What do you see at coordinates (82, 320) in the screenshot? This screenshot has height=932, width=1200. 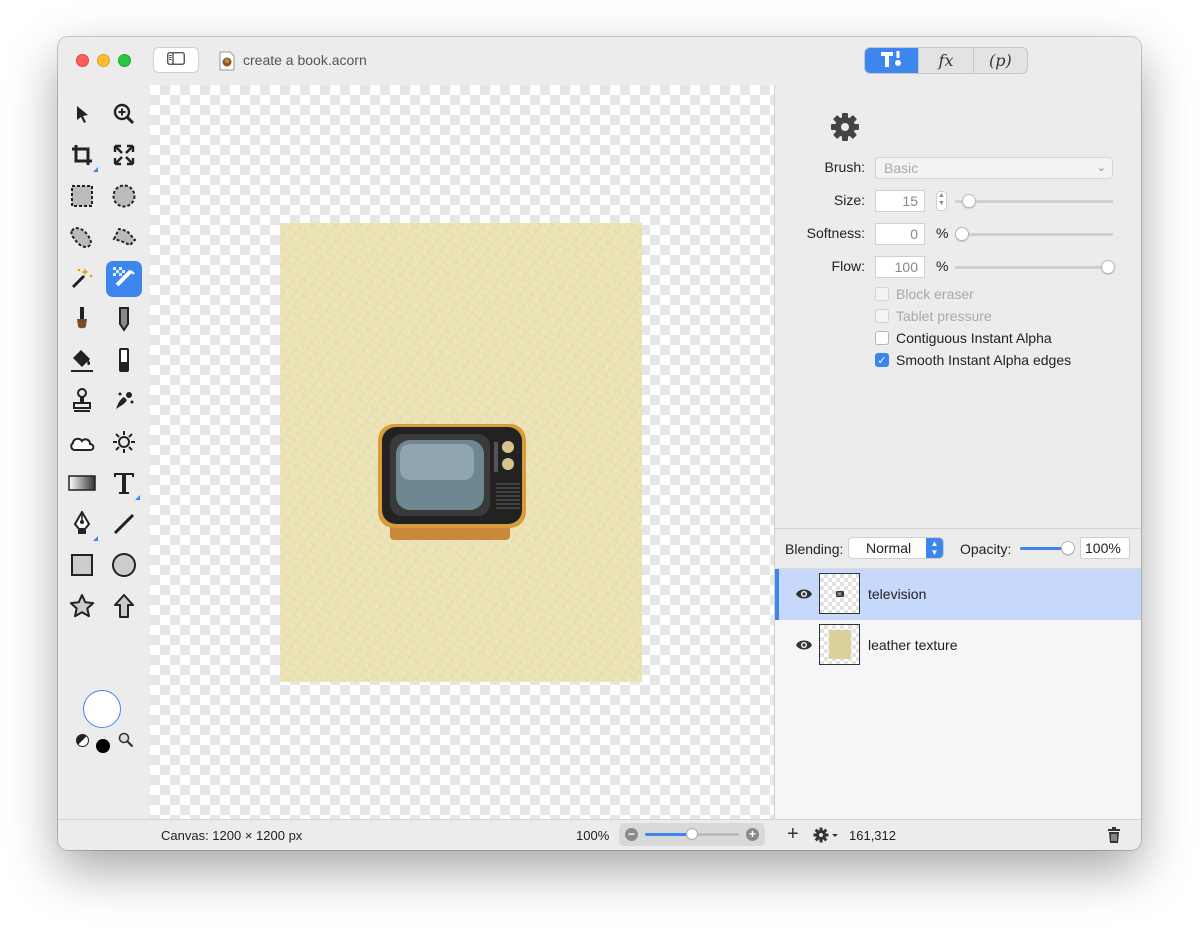 I see `brush-tool` at bounding box center [82, 320].